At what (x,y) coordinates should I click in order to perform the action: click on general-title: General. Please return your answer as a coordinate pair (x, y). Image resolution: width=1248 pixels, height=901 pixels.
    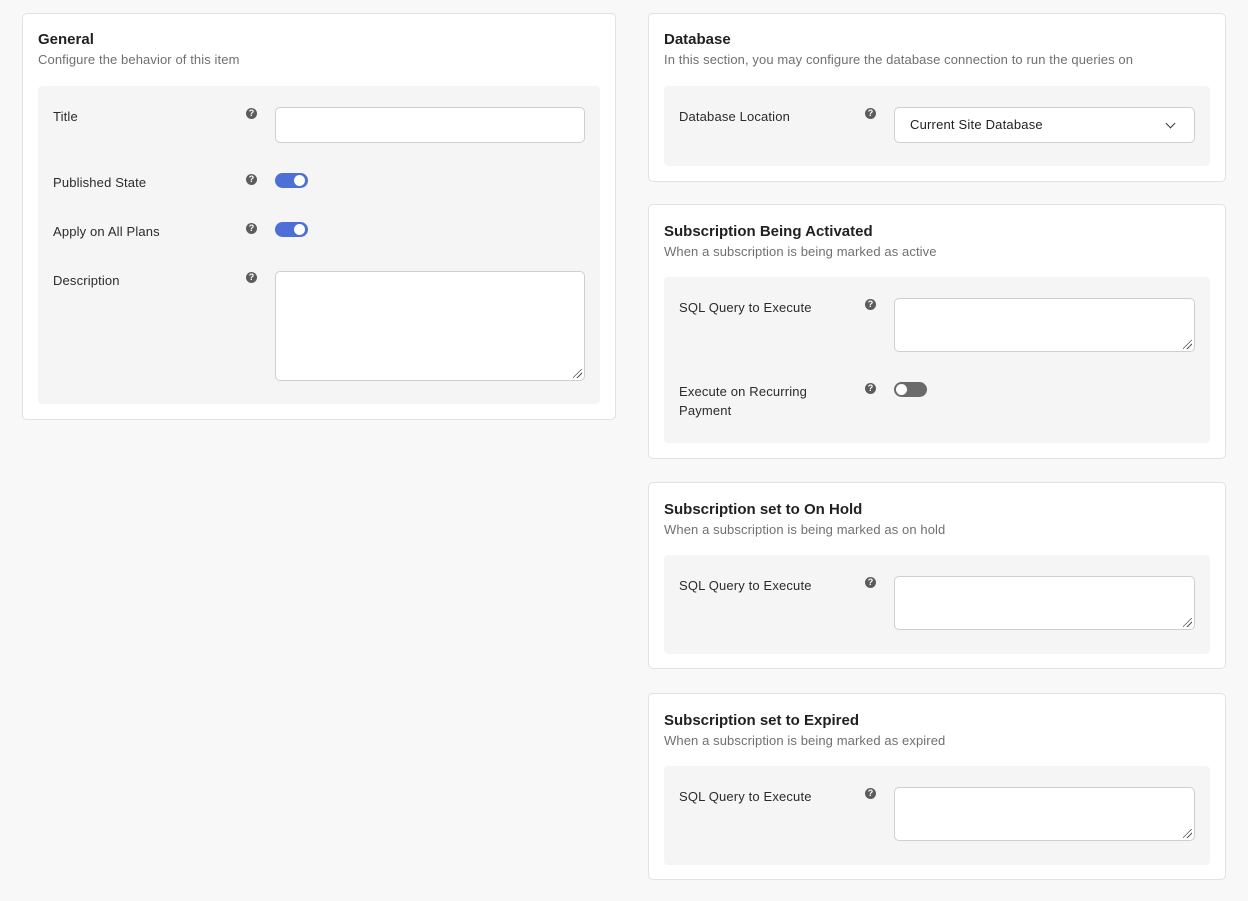
    Looking at the image, I should click on (66, 39).